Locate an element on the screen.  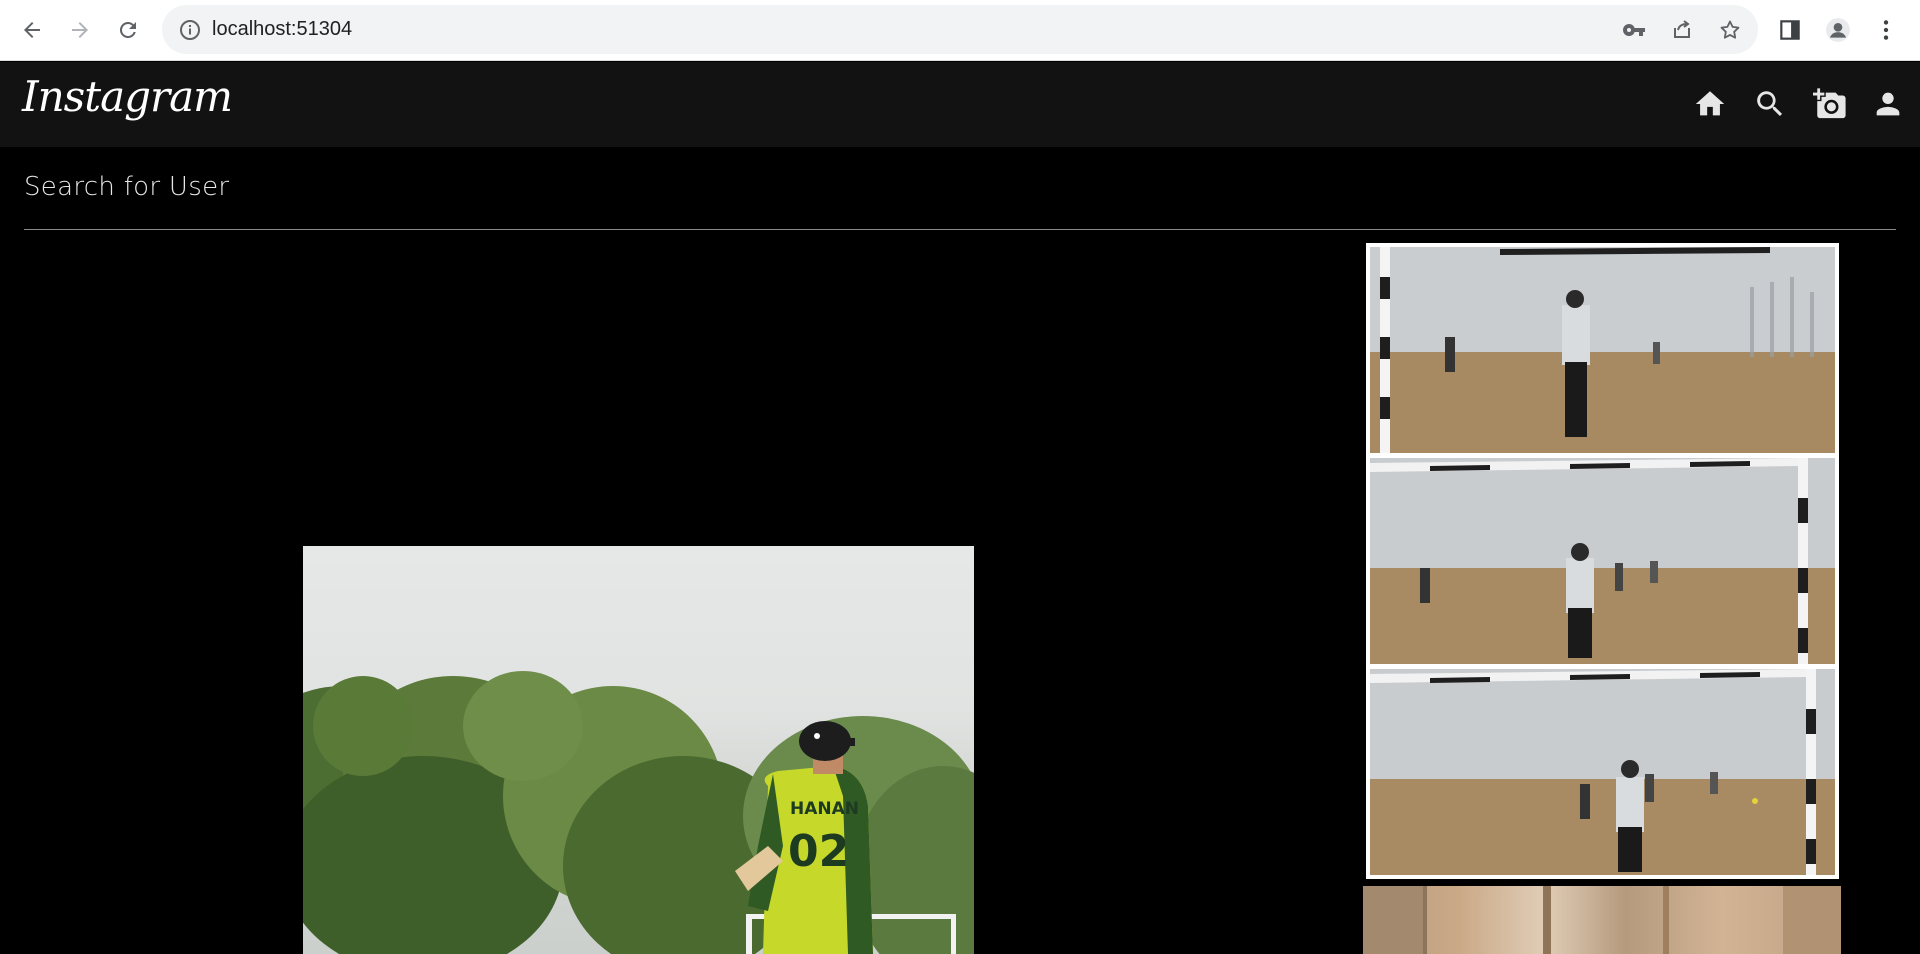
back-button is located at coordinates (32, 30).